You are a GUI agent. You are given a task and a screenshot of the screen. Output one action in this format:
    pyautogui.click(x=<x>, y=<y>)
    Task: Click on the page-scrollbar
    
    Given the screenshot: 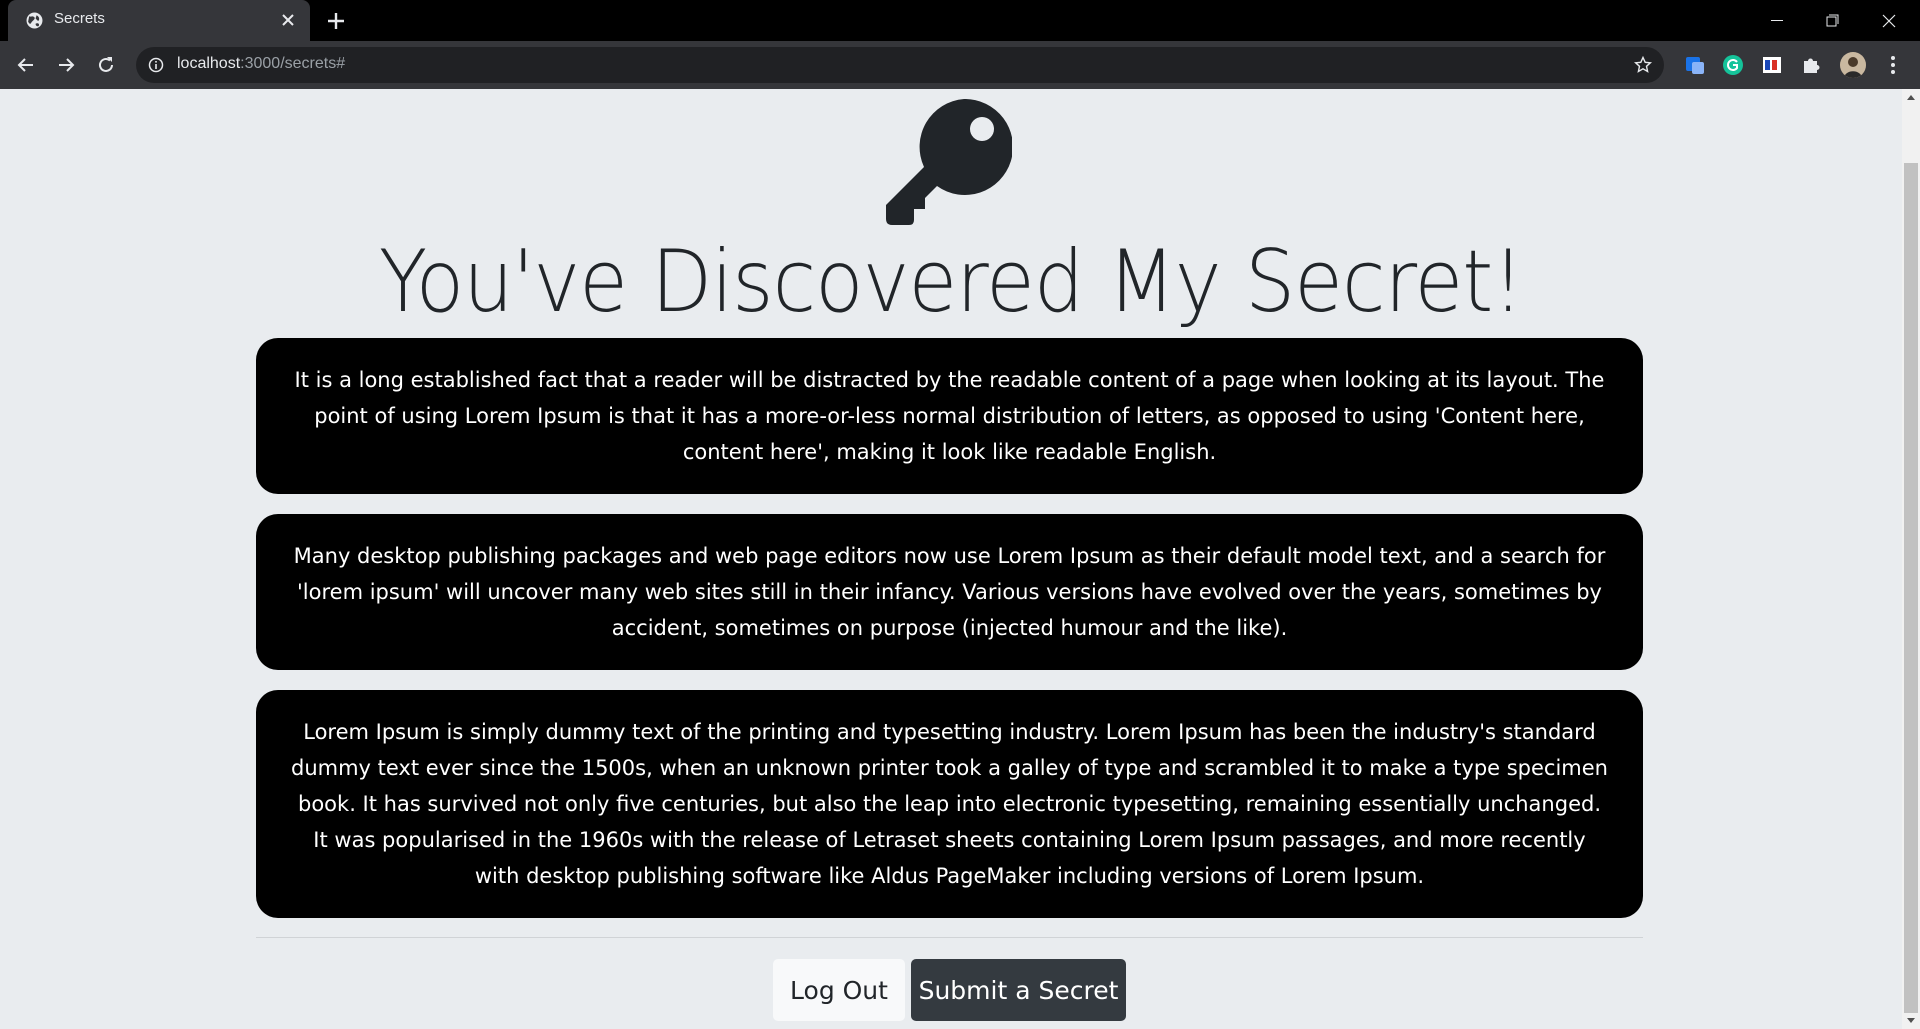 What is the action you would take?
    pyautogui.click(x=1911, y=559)
    